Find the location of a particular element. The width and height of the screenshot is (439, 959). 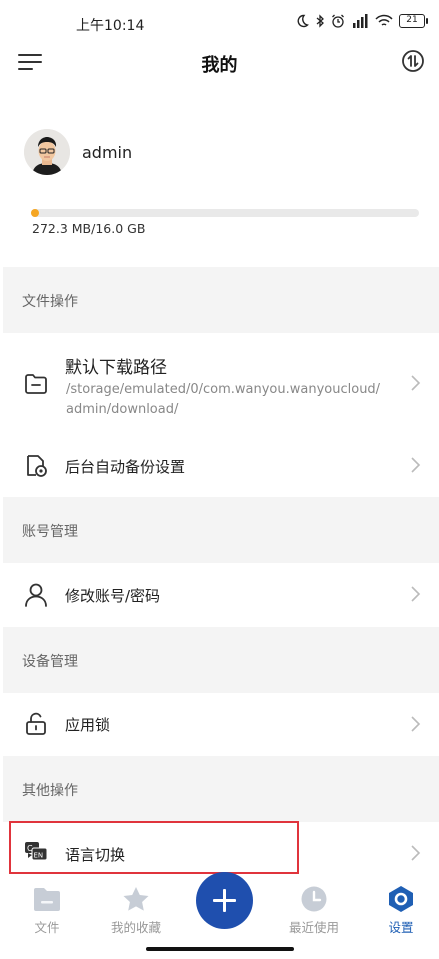

home-indicator is located at coordinates (220, 949).